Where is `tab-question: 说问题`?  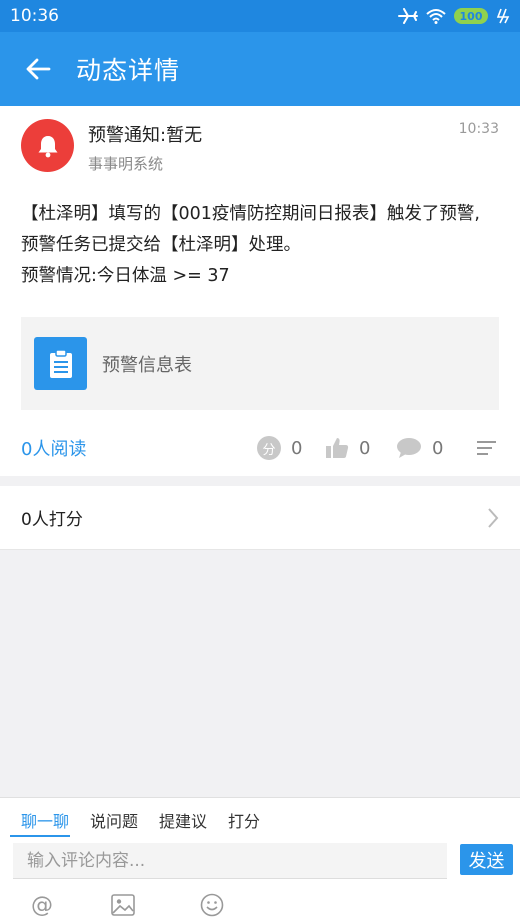
tab-question: 说问题 is located at coordinates (114, 820).